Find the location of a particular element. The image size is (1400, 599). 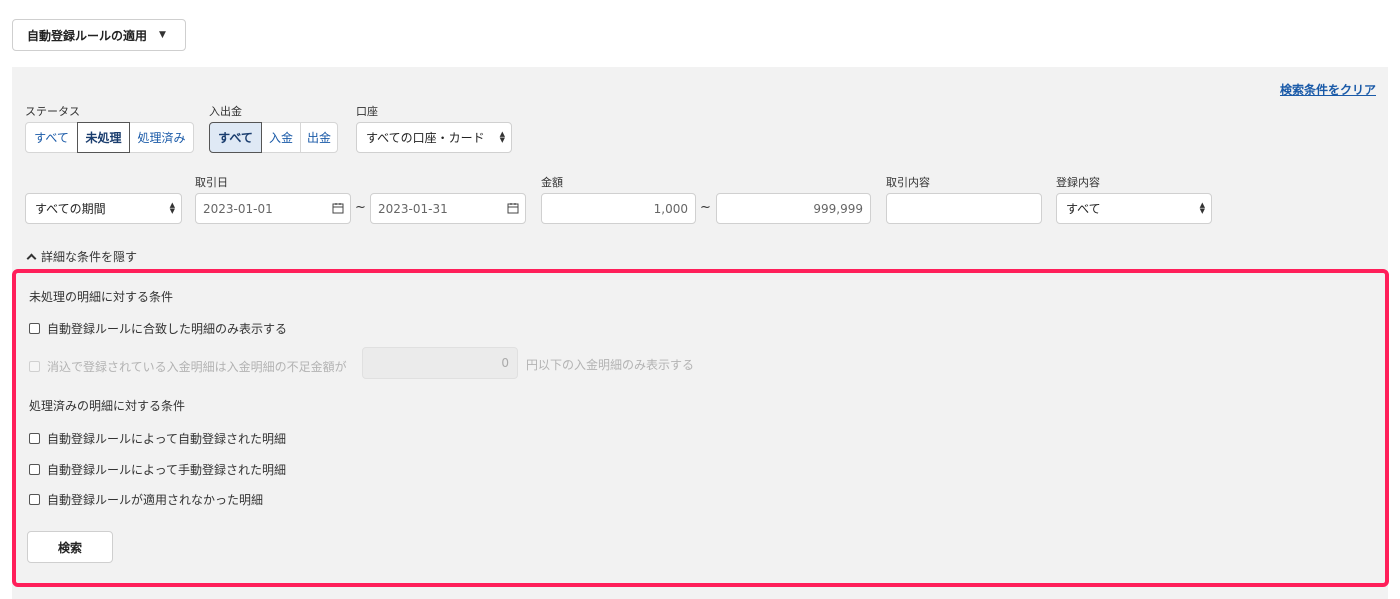

in-out-withdrawal-button: 出金 is located at coordinates (319, 137).